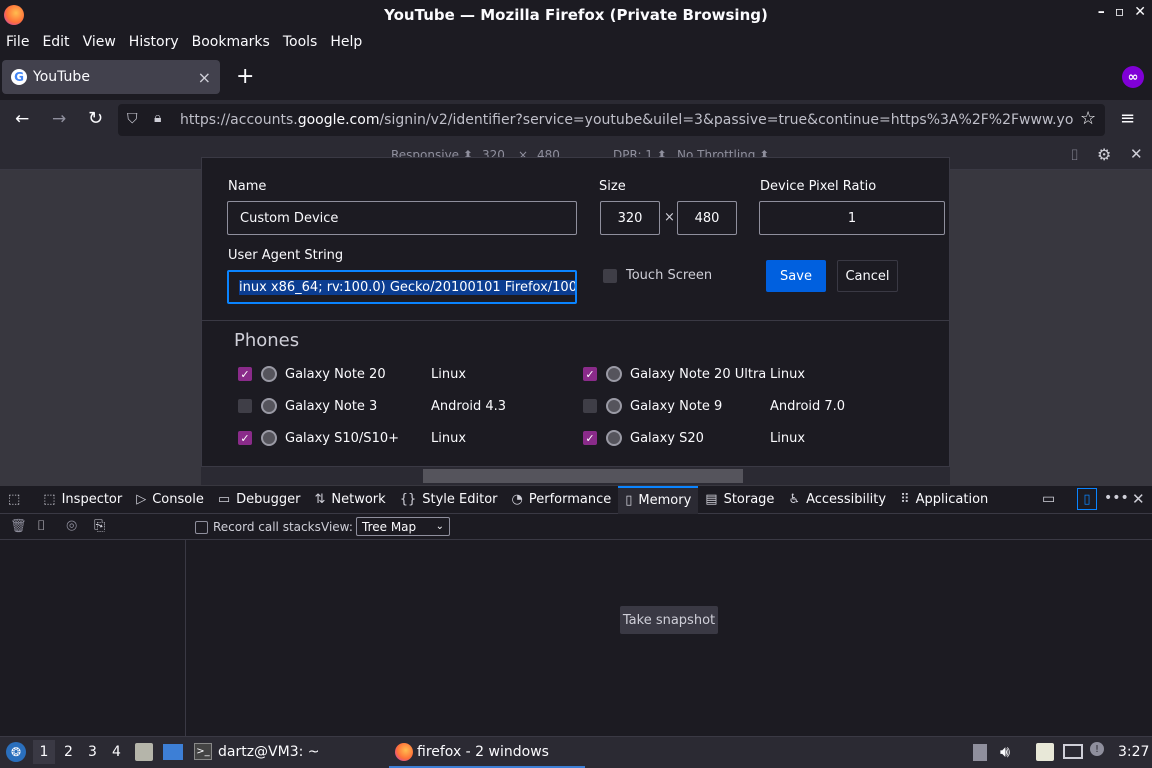 The height and width of the screenshot is (768, 1152). Describe the element at coordinates (300, 42) in the screenshot. I see `menu-tools: Tools` at that location.